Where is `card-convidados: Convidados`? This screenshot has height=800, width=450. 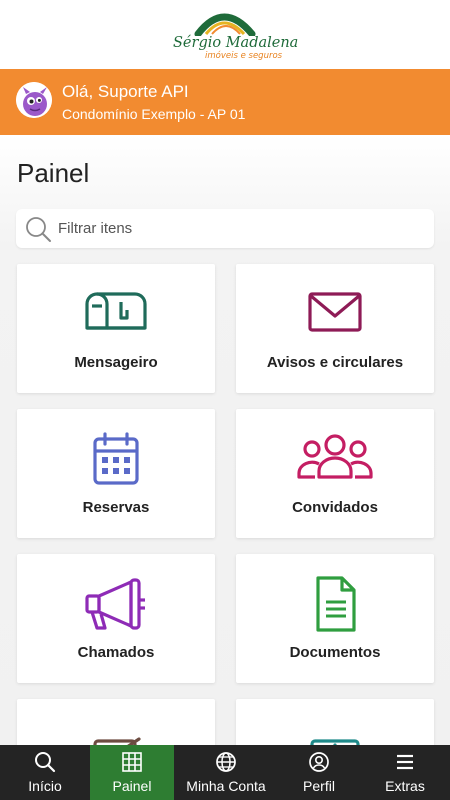 card-convidados: Convidados is located at coordinates (335, 473).